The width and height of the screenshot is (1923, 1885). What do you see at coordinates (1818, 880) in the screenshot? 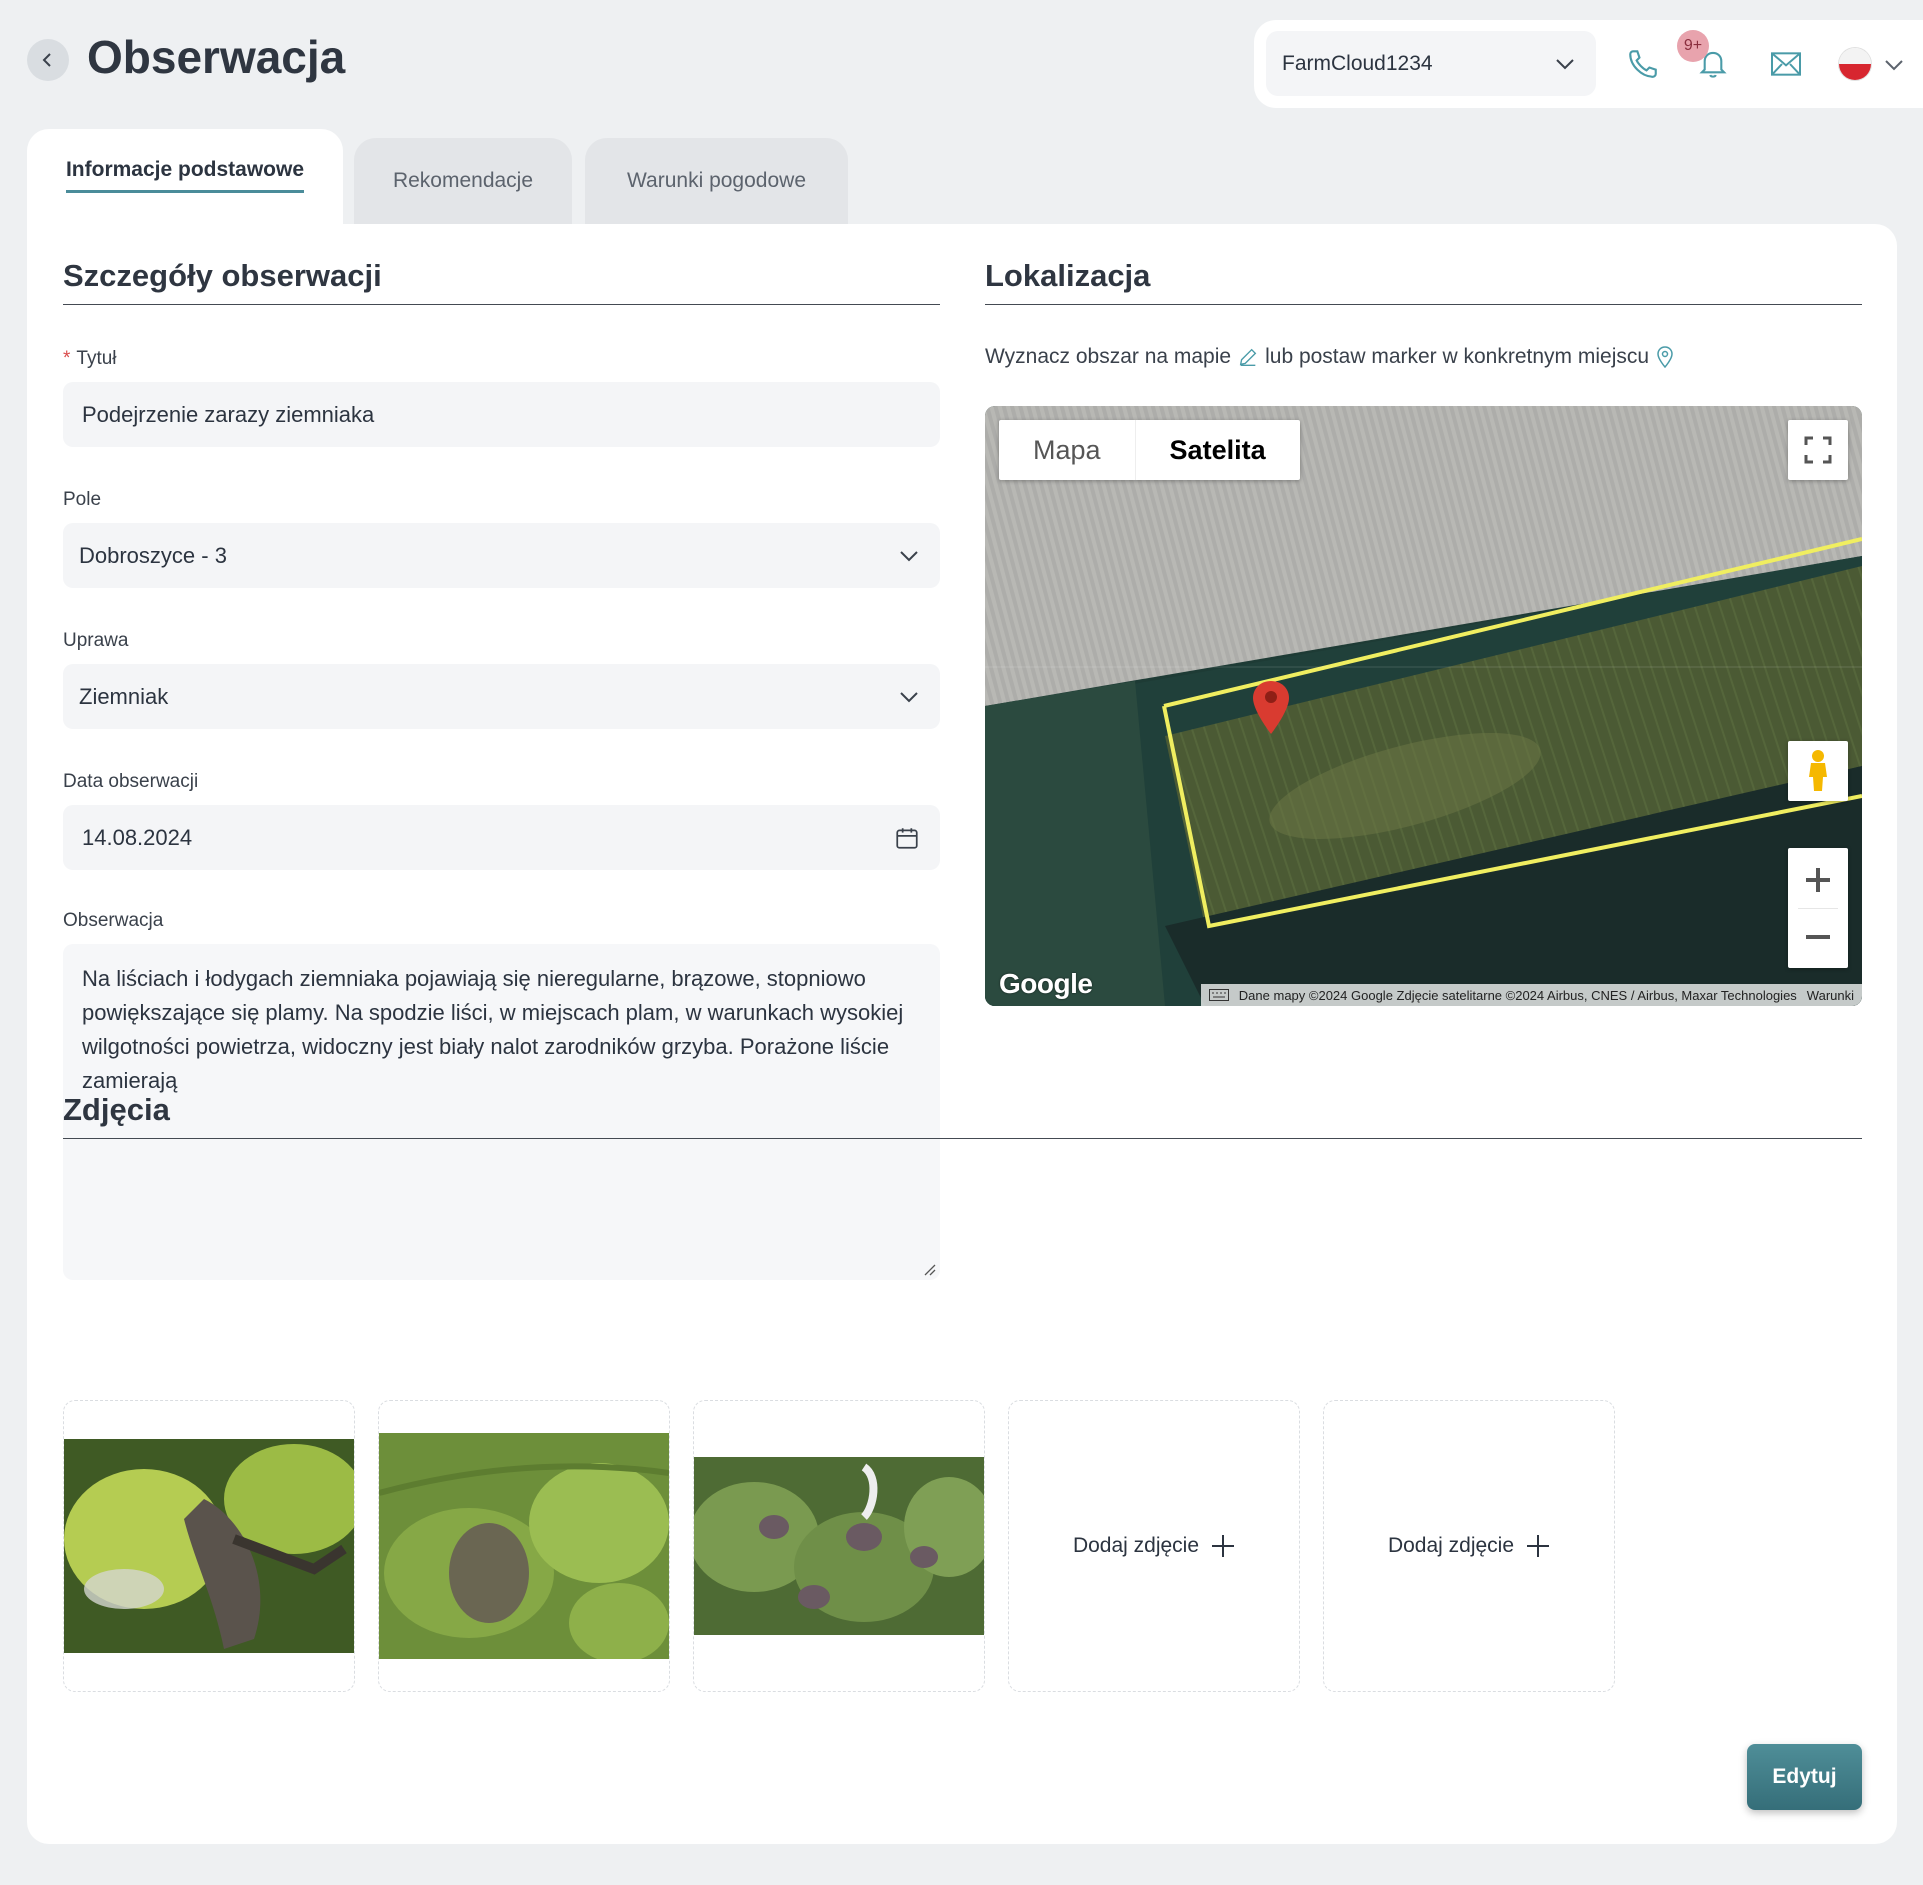
I see `zoom-in-icon` at bounding box center [1818, 880].